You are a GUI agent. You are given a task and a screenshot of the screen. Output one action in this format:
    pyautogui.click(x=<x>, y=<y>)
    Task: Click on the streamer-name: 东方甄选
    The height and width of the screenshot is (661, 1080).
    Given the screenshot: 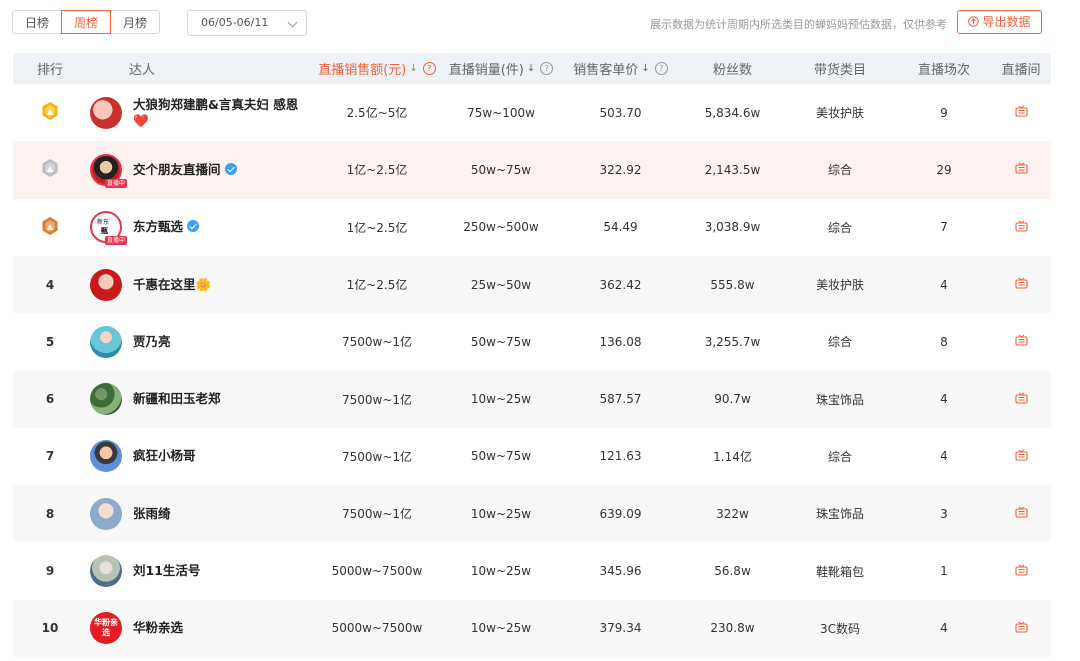 What is the action you would take?
    pyautogui.click(x=166, y=227)
    